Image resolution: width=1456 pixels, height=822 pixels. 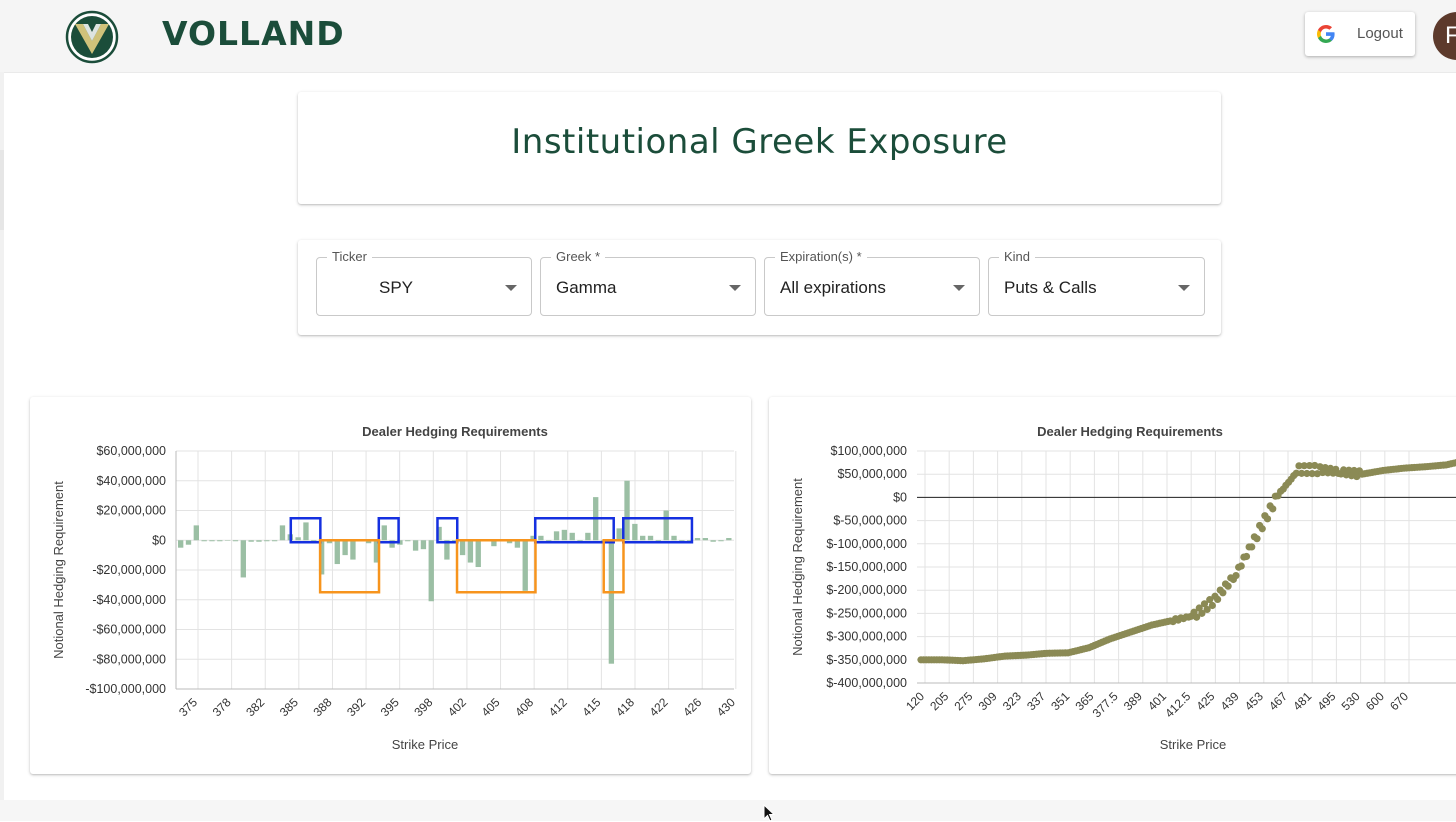 I want to click on x-tick-label: 385, so click(x=289, y=707).